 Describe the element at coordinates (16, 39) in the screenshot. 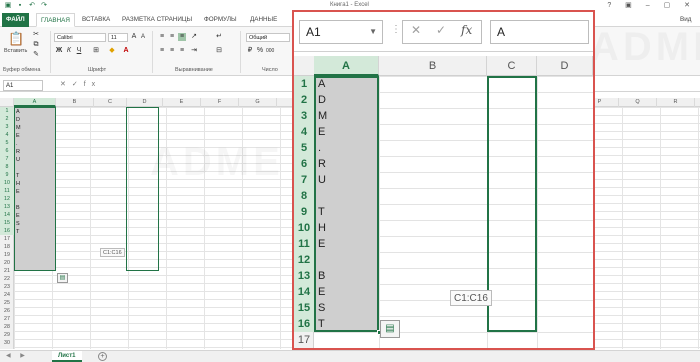

I see `paste-icon: 📋` at that location.